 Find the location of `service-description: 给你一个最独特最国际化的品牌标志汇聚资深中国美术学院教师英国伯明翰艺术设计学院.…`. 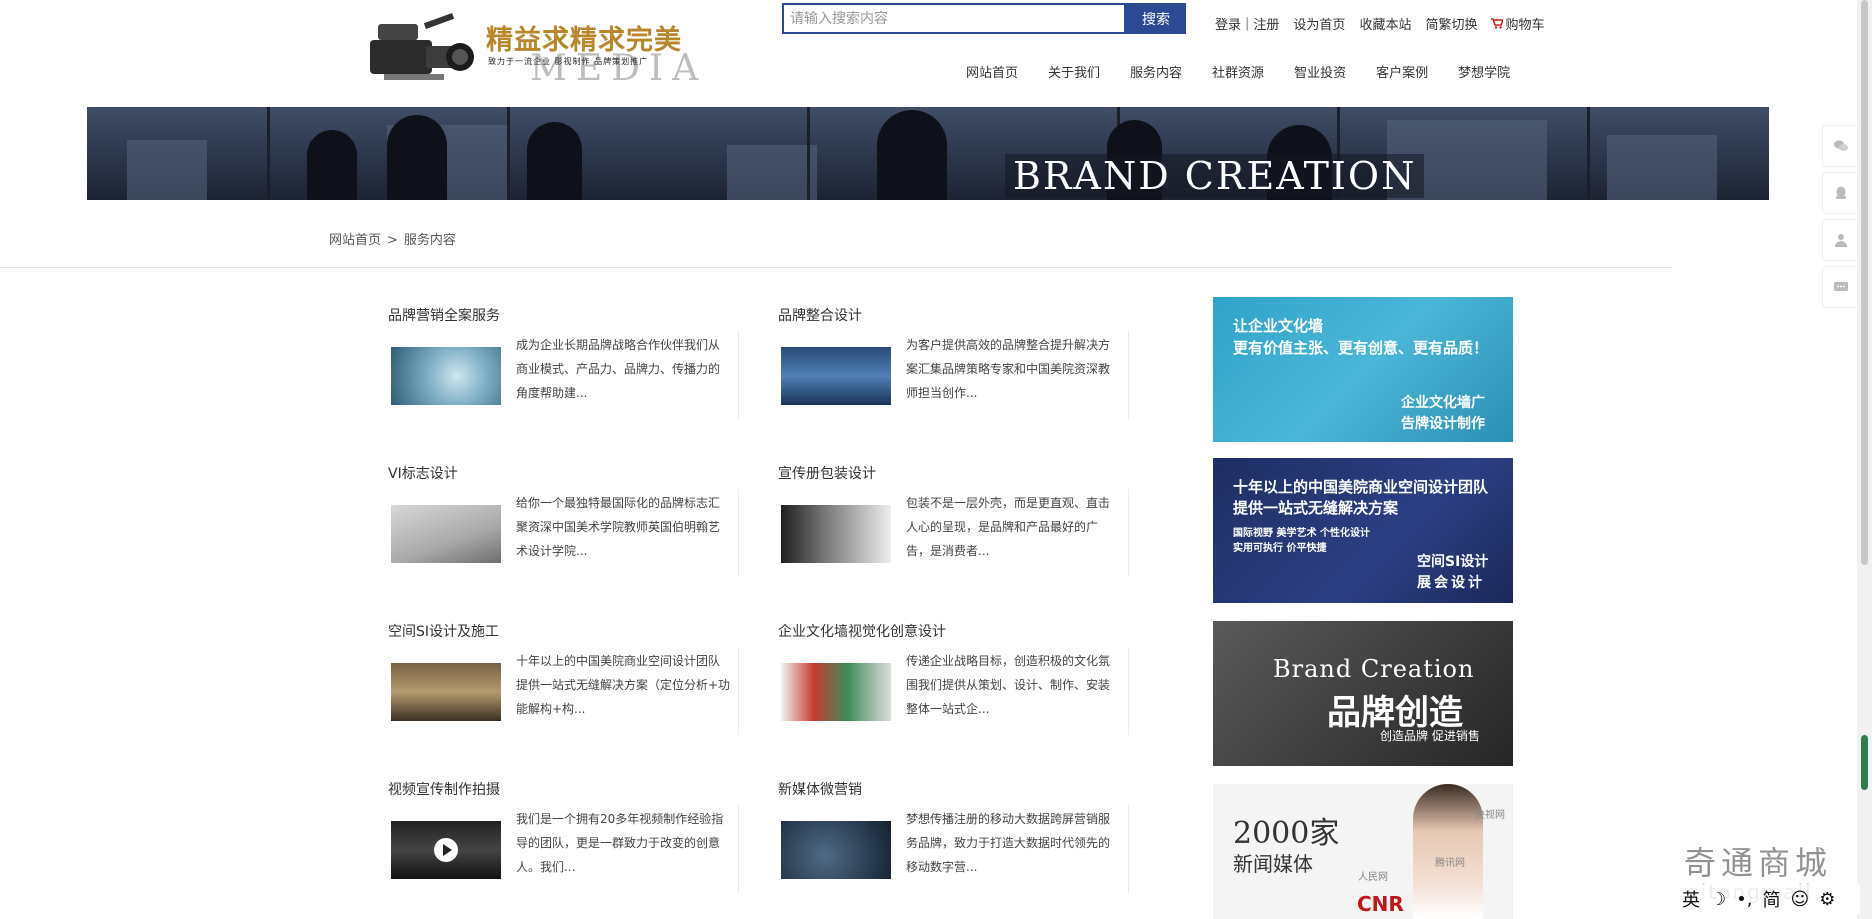

service-description: 给你一个最独特最国际化的品牌标志汇聚资深中国美术学院教师英国伯明翰艺术设计学院.… is located at coordinates (618, 527).